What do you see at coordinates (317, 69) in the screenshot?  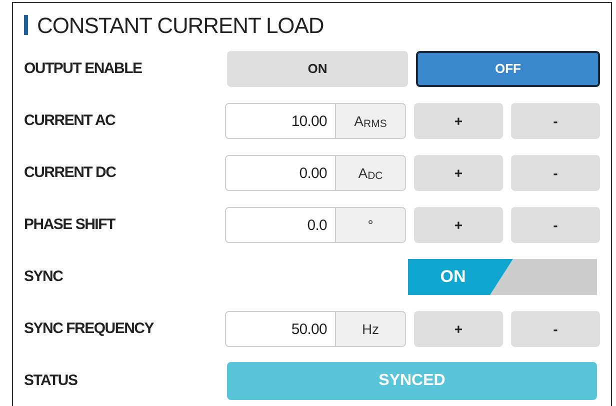 I see `toggle-button: ON` at bounding box center [317, 69].